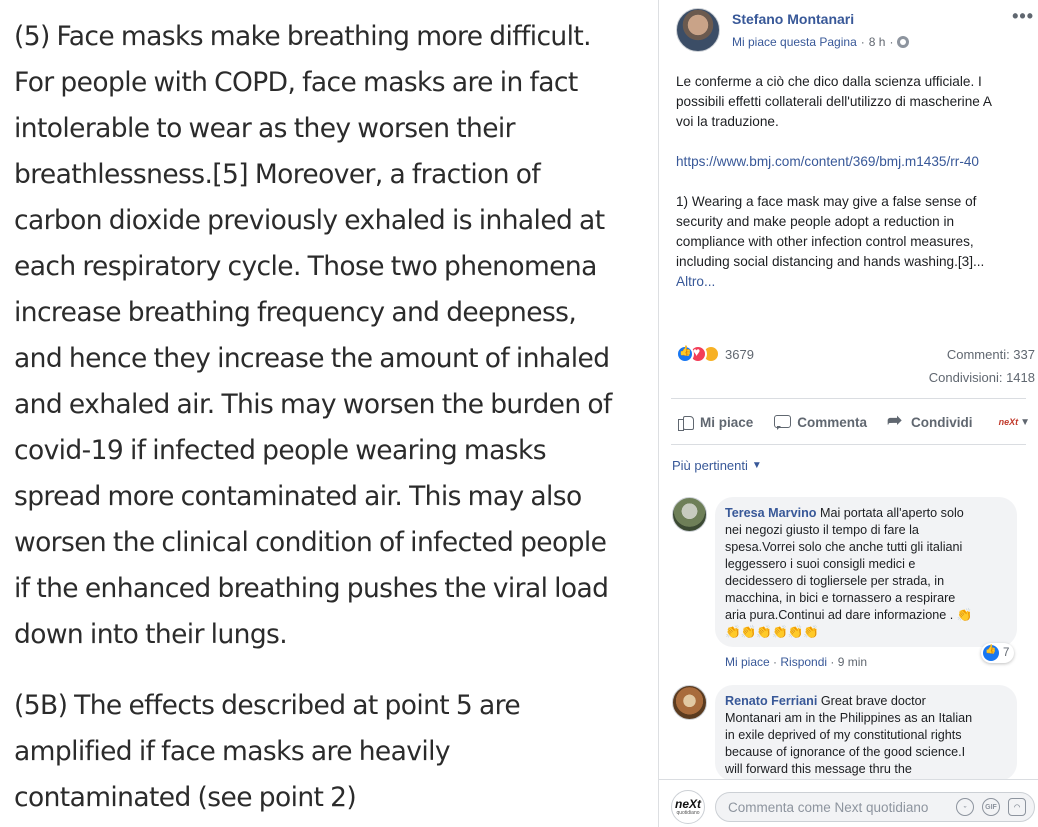 The image size is (1038, 827). I want to click on comment-like-link: Mi piace, so click(747, 662).